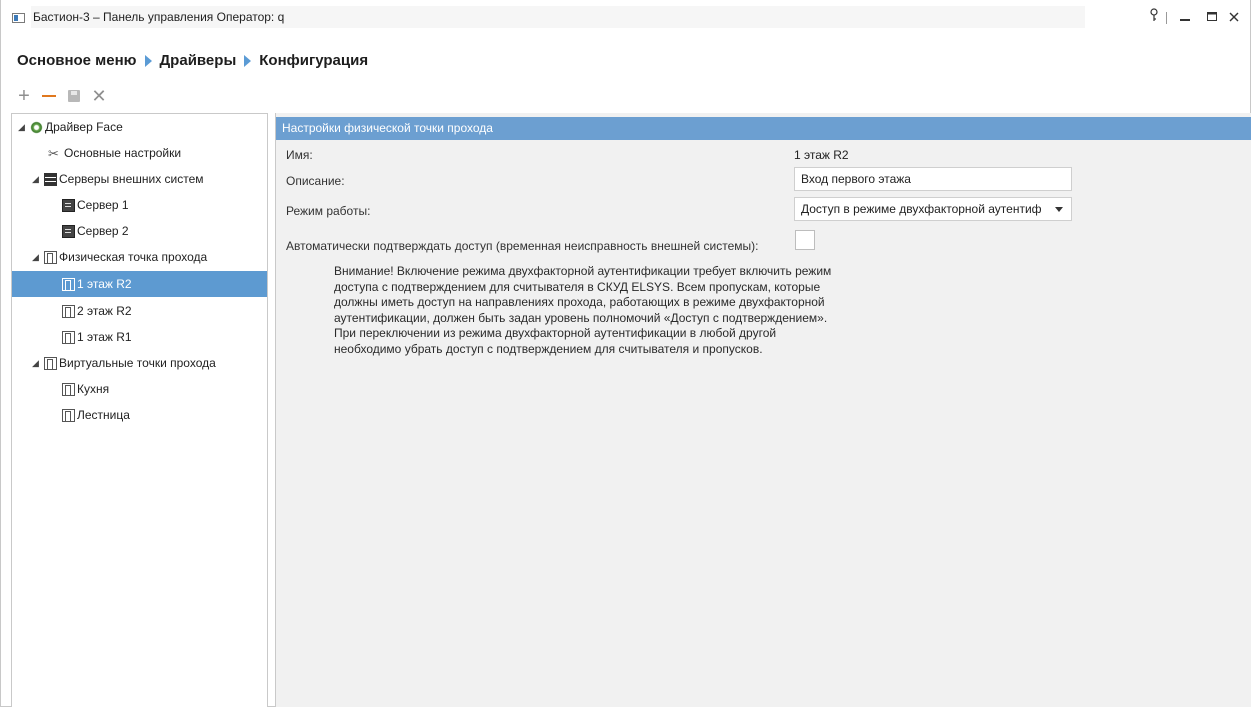 This screenshot has width=1251, height=707. What do you see at coordinates (921, 209) in the screenshot?
I see `mode-select-value: Доступ в режиме двухфакторной аутентиф` at bounding box center [921, 209].